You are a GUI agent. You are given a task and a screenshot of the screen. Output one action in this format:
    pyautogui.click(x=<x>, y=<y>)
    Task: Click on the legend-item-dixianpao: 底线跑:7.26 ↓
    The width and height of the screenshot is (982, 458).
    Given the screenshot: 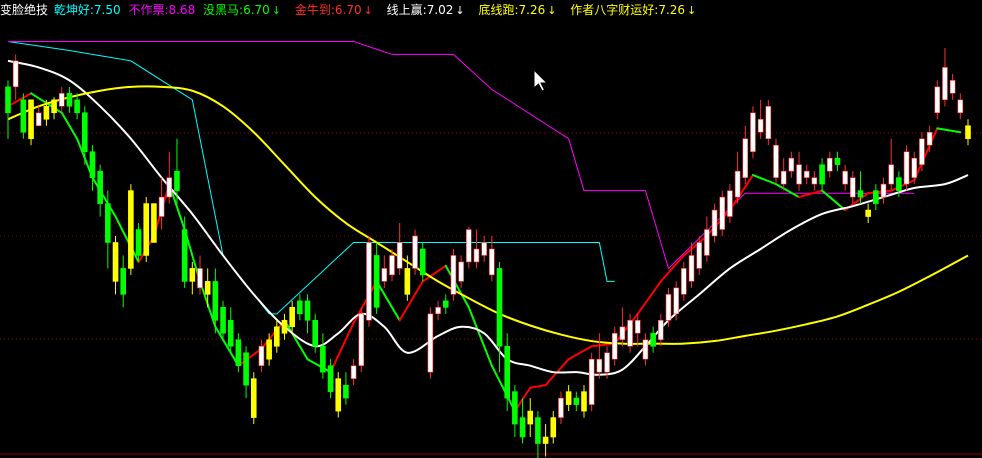 What is the action you would take?
    pyautogui.click(x=517, y=10)
    